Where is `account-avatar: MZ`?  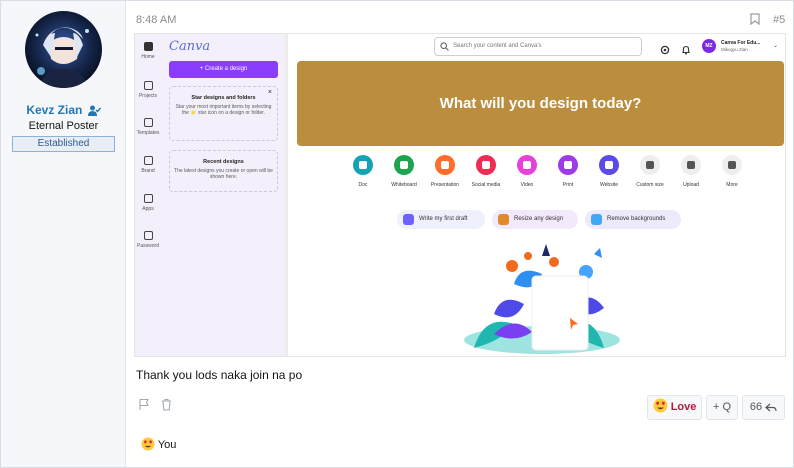
account-avatar: MZ is located at coordinates (709, 46).